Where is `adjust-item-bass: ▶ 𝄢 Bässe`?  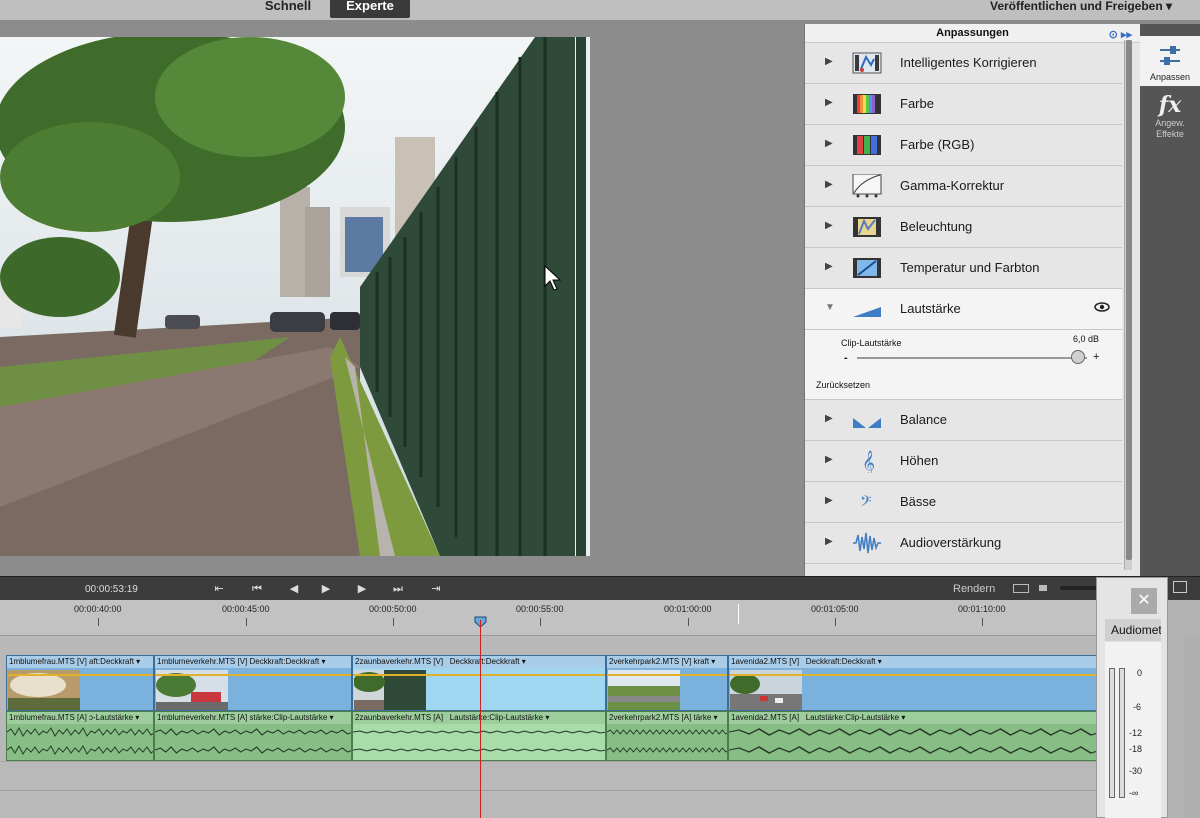
adjust-item-bass: ▶ 𝄢 Bässe is located at coordinates (963, 502).